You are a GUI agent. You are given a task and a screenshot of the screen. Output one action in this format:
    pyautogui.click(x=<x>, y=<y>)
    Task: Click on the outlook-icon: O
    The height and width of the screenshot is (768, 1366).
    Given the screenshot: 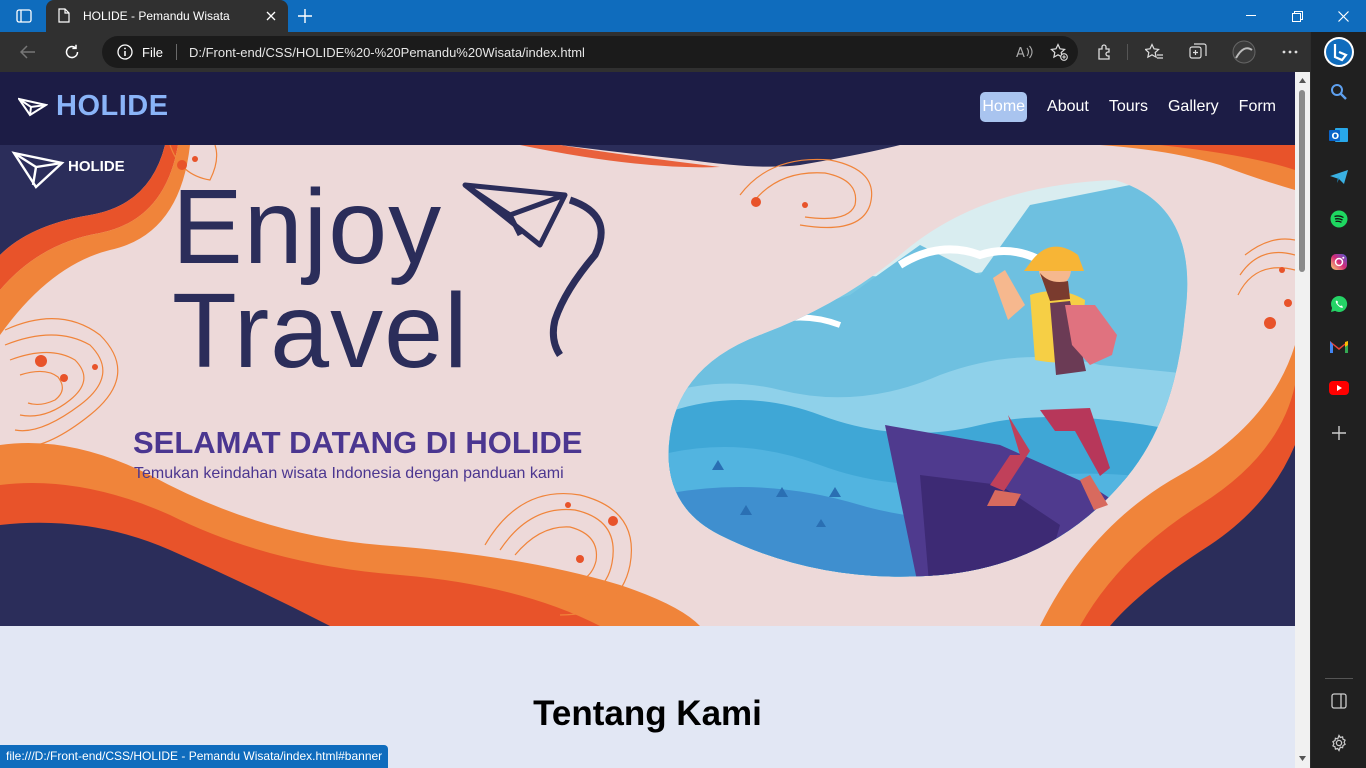 What is the action you would take?
    pyautogui.click(x=1339, y=135)
    